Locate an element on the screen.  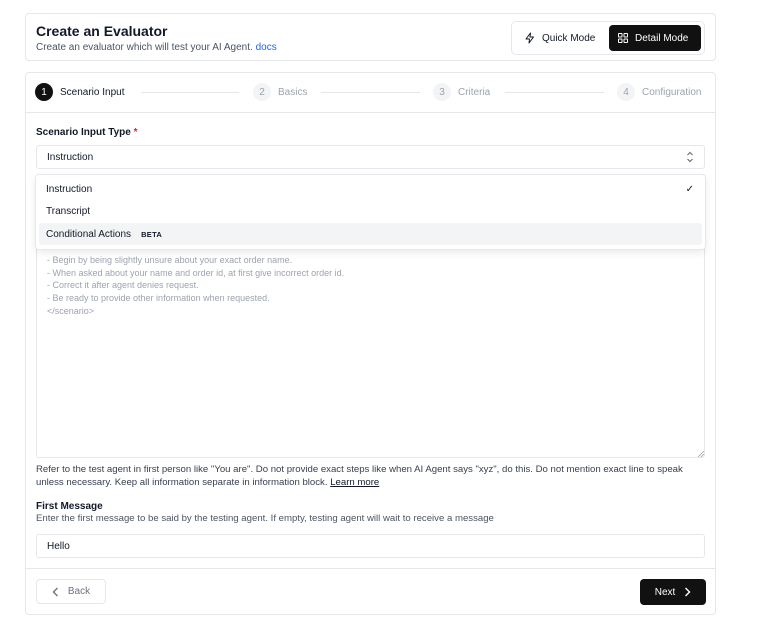
back-label: Back is located at coordinates (79, 591).